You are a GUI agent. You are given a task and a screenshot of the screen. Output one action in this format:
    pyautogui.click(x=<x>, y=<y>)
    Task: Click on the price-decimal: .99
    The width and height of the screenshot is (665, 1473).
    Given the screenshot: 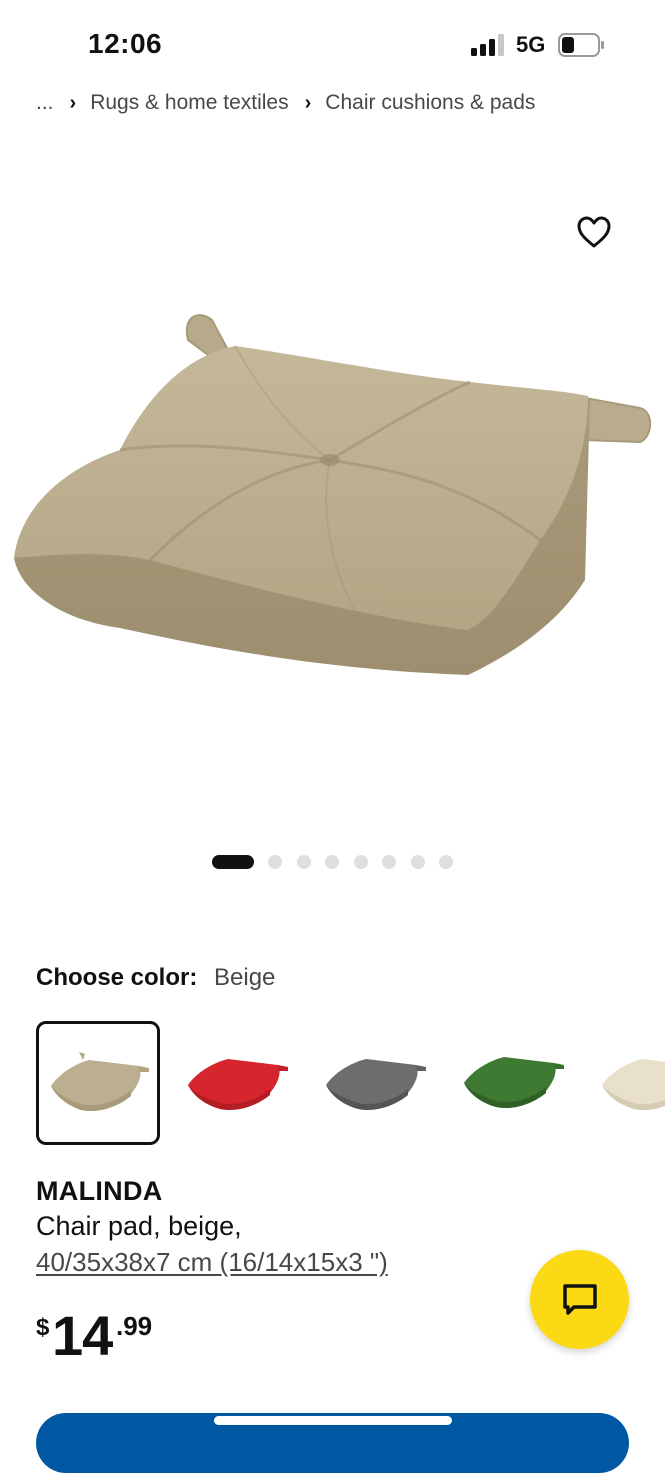 What is the action you would take?
    pyautogui.click(x=134, y=1326)
    